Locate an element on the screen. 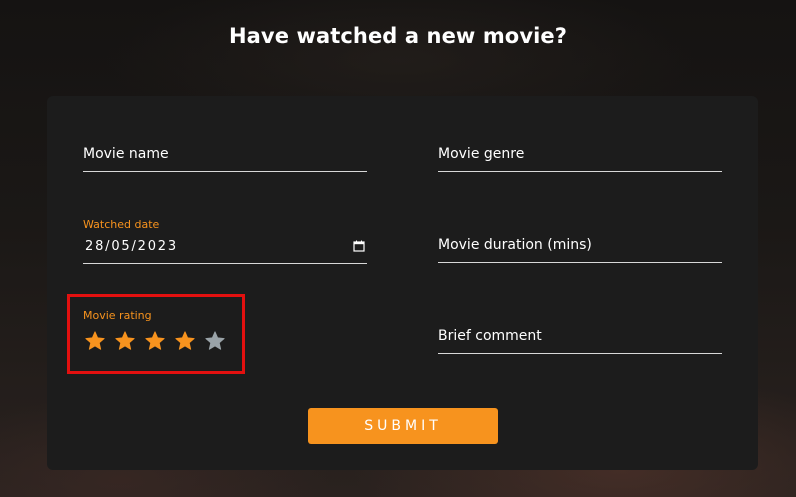  star-empty-icon is located at coordinates (215, 341).